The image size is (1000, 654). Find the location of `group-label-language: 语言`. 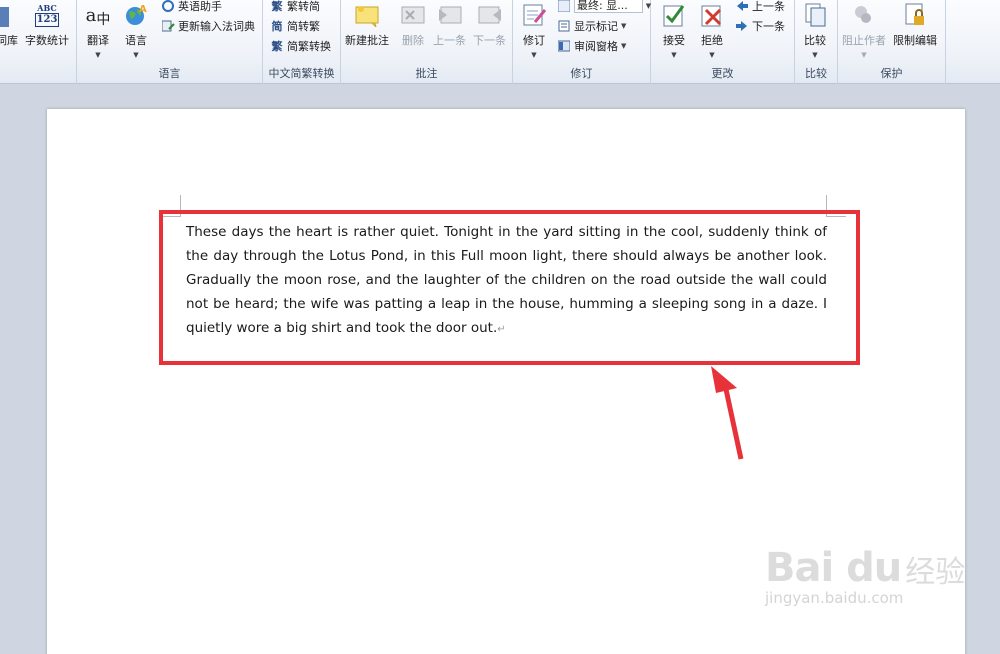

group-label-language: 语言 is located at coordinates (169, 73).